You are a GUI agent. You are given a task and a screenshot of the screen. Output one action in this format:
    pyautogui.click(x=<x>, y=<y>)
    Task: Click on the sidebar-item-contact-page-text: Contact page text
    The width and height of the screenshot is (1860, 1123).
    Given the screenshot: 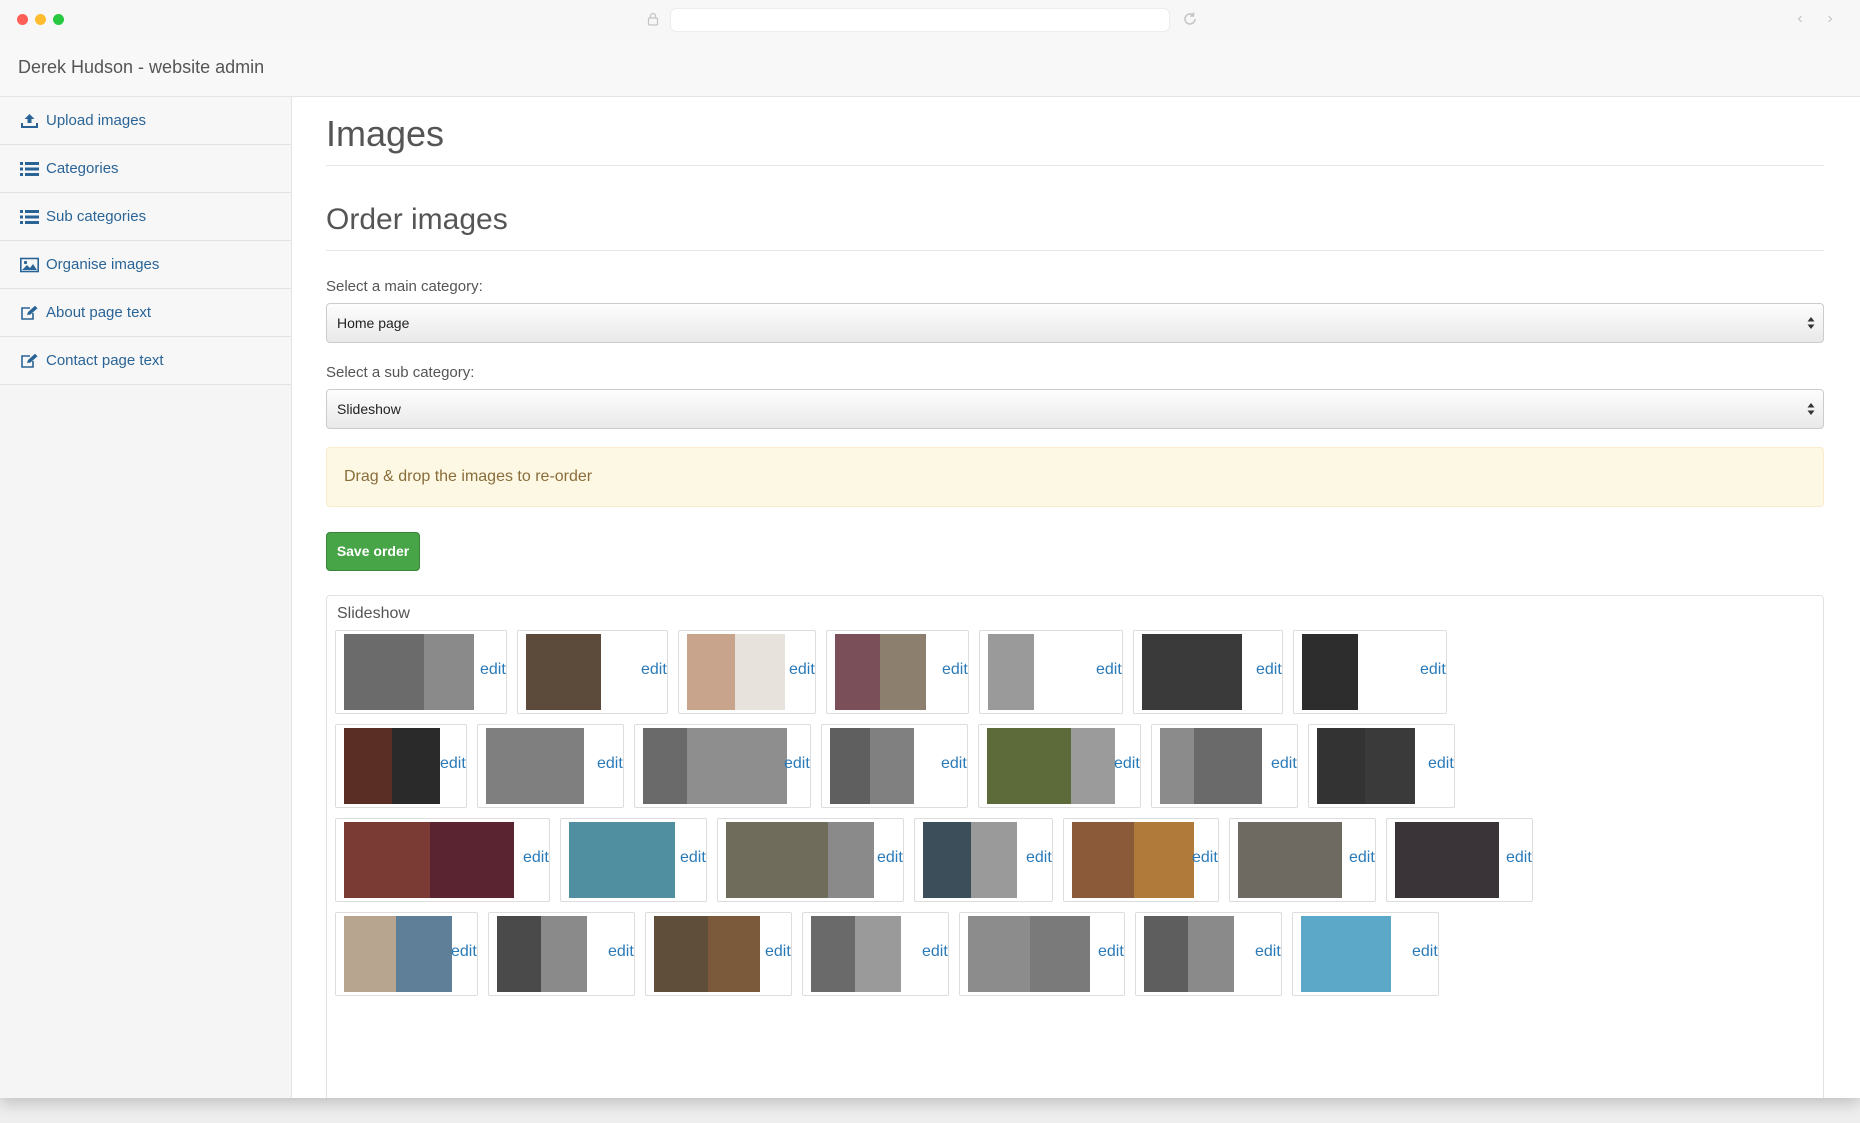 What is the action you would take?
    pyautogui.click(x=145, y=361)
    